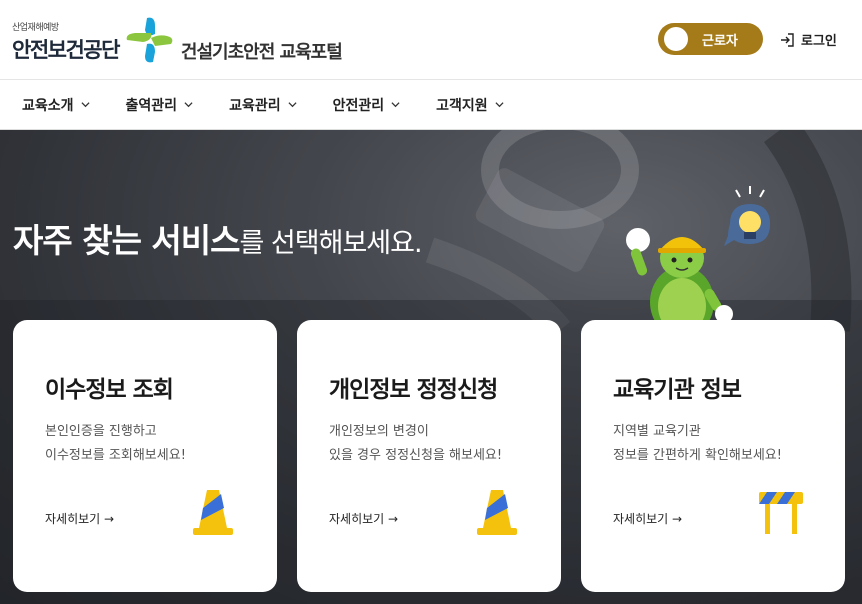 This screenshot has height=604, width=862. I want to click on toggle-label: 근로자, so click(720, 41).